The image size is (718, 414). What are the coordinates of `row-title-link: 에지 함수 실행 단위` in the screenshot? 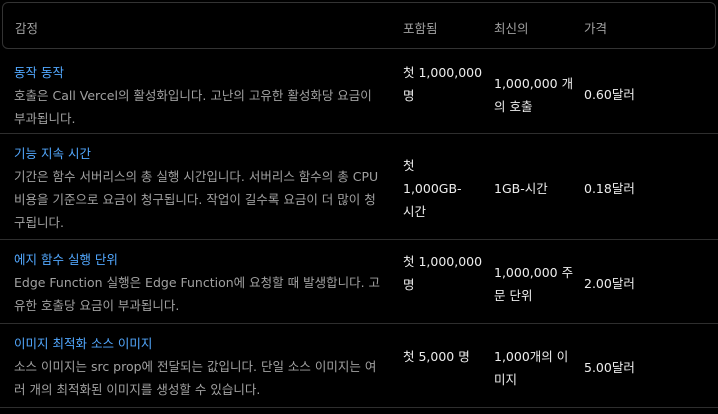 It's located at (199, 259).